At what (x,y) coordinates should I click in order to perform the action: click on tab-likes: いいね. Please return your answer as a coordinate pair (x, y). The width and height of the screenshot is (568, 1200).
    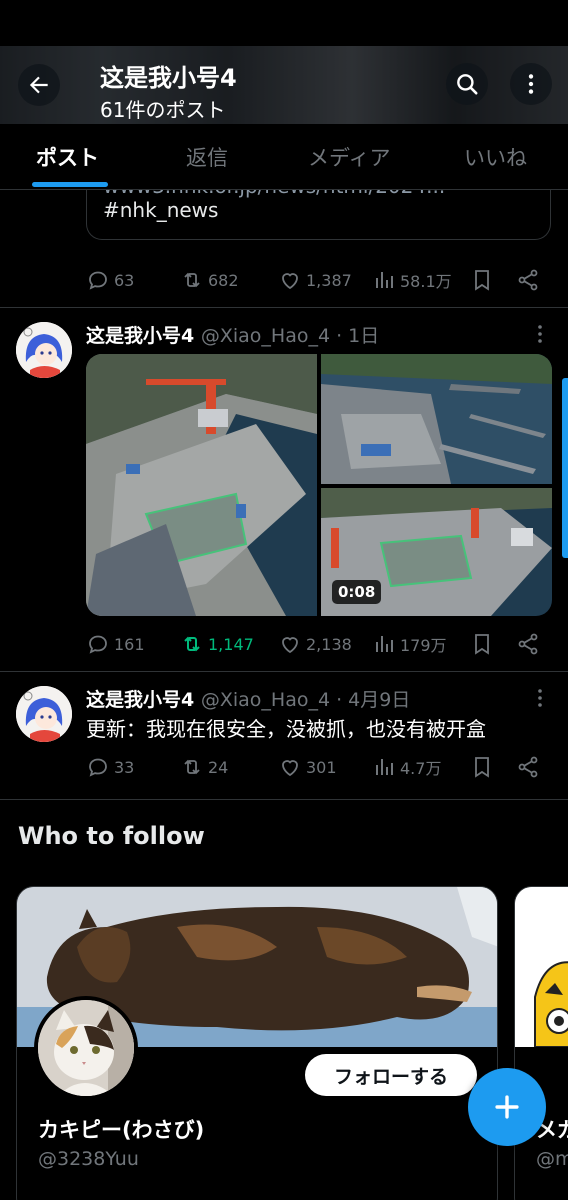
    Looking at the image, I should click on (495, 157).